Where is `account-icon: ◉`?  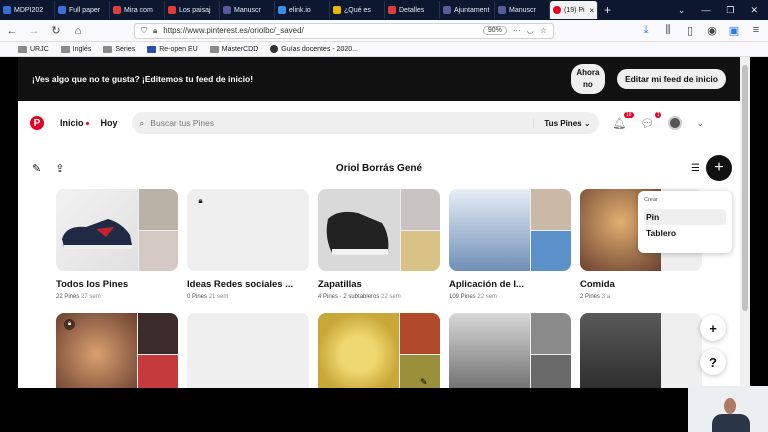 account-icon: ◉ is located at coordinates (712, 30).